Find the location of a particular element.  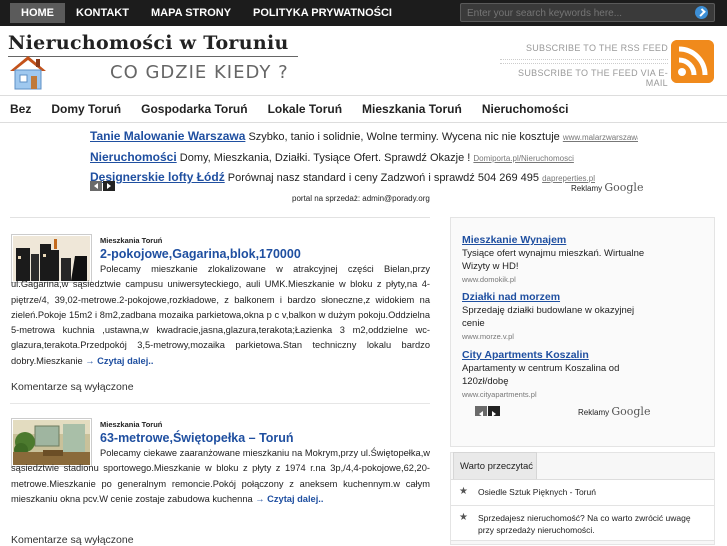

ad-title: Nieruchomości is located at coordinates (133, 157).